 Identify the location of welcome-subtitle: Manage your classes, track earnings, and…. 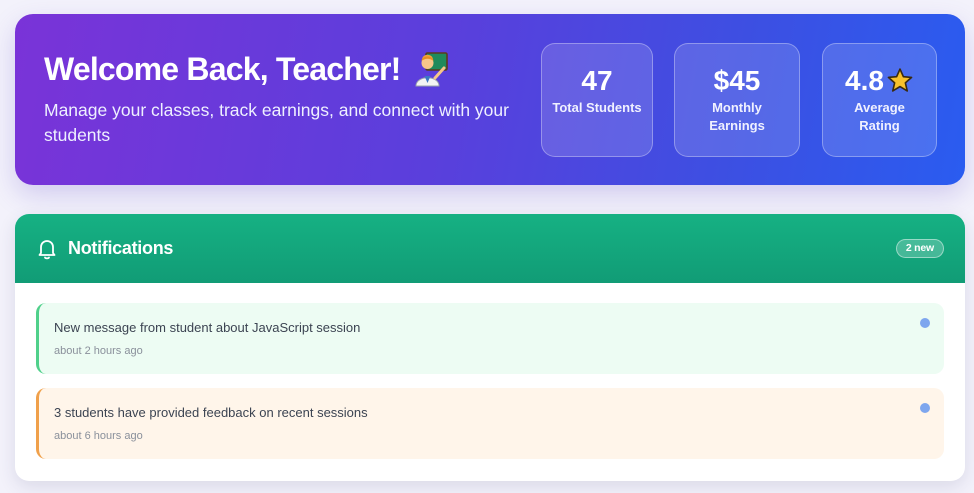
(276, 122).